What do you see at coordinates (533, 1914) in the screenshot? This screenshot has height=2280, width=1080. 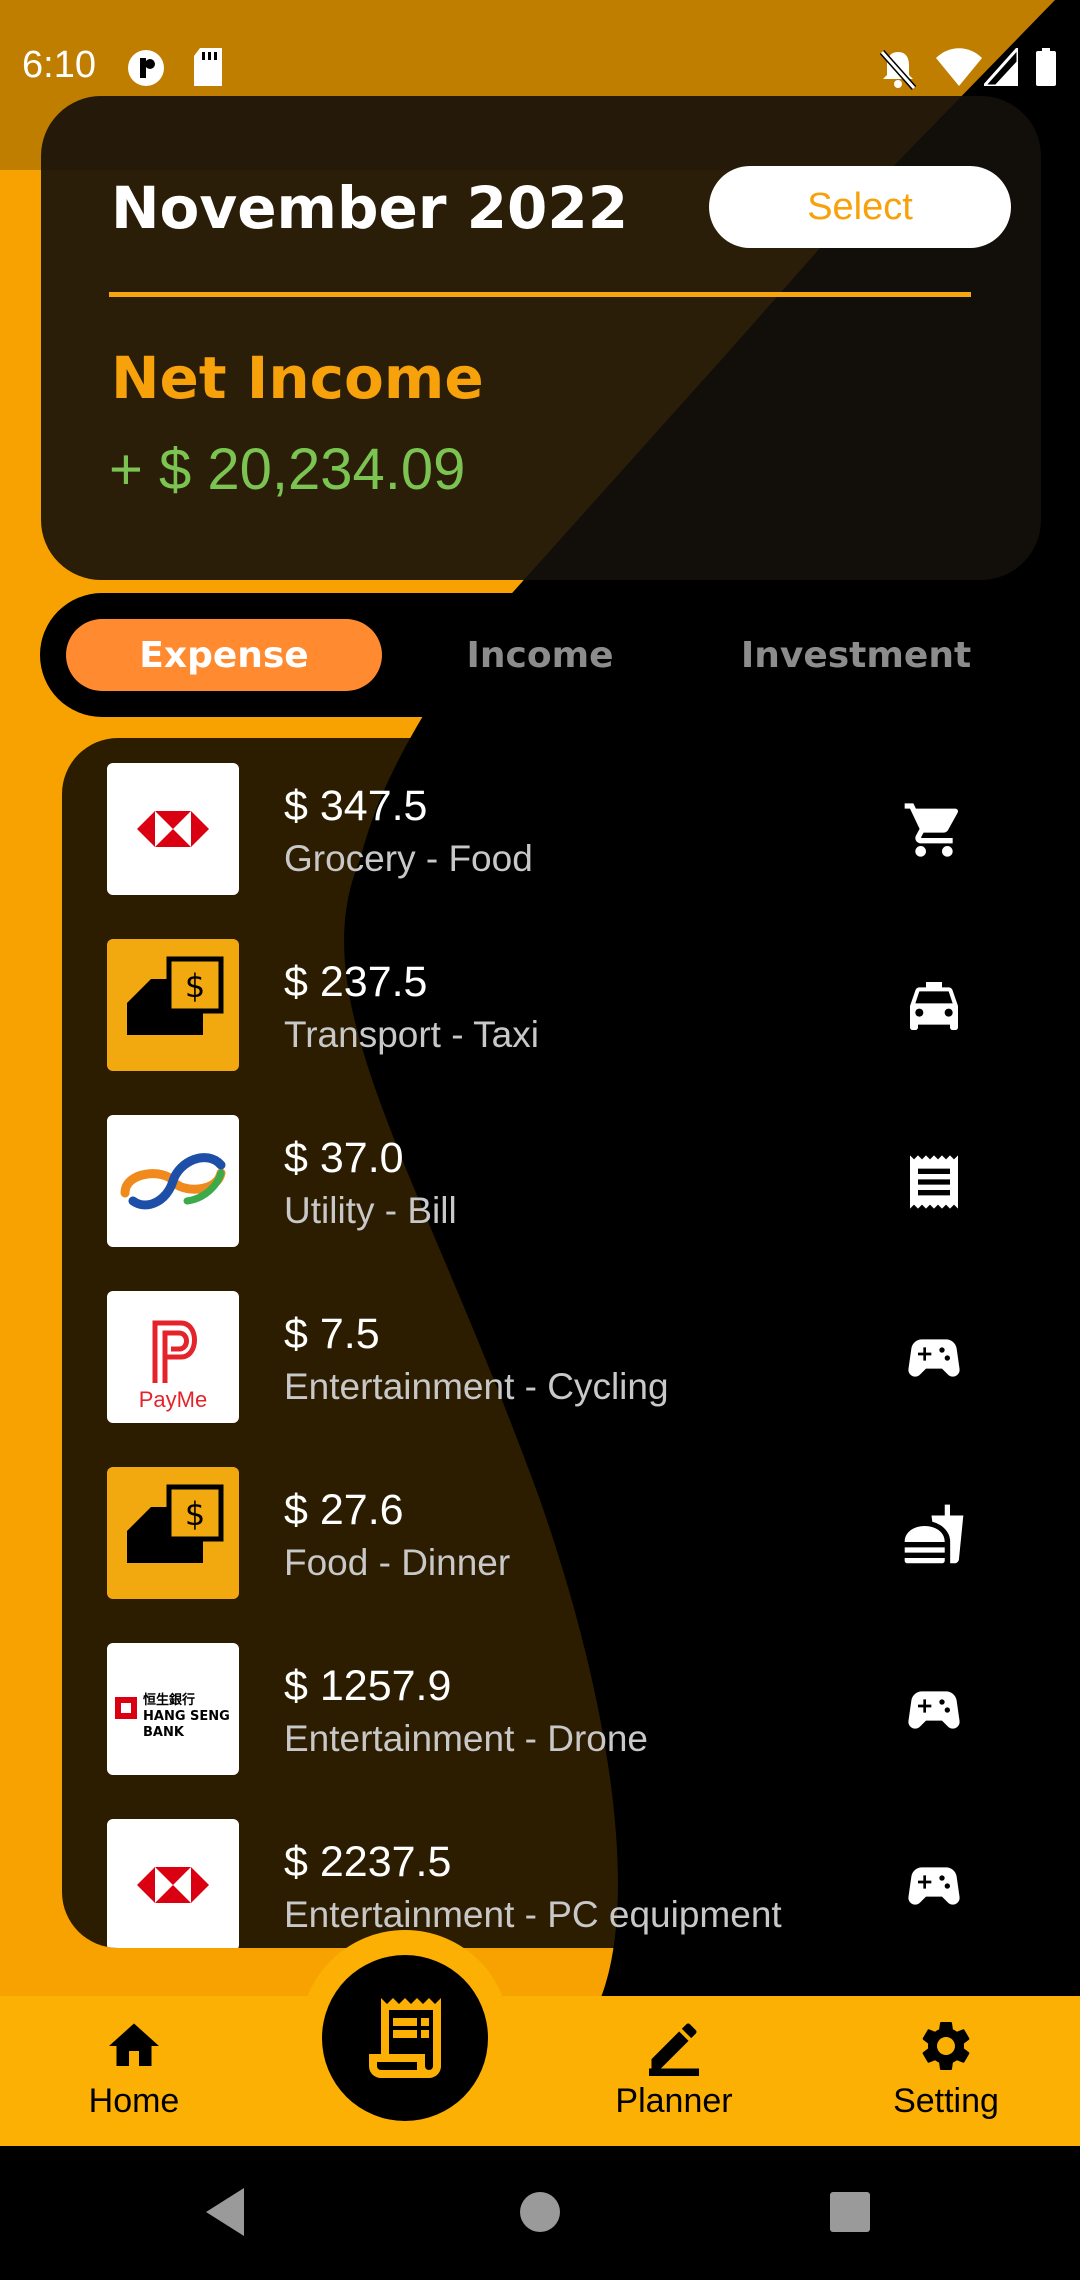 I see `transaction-description: Entertainment - PC equipment` at bounding box center [533, 1914].